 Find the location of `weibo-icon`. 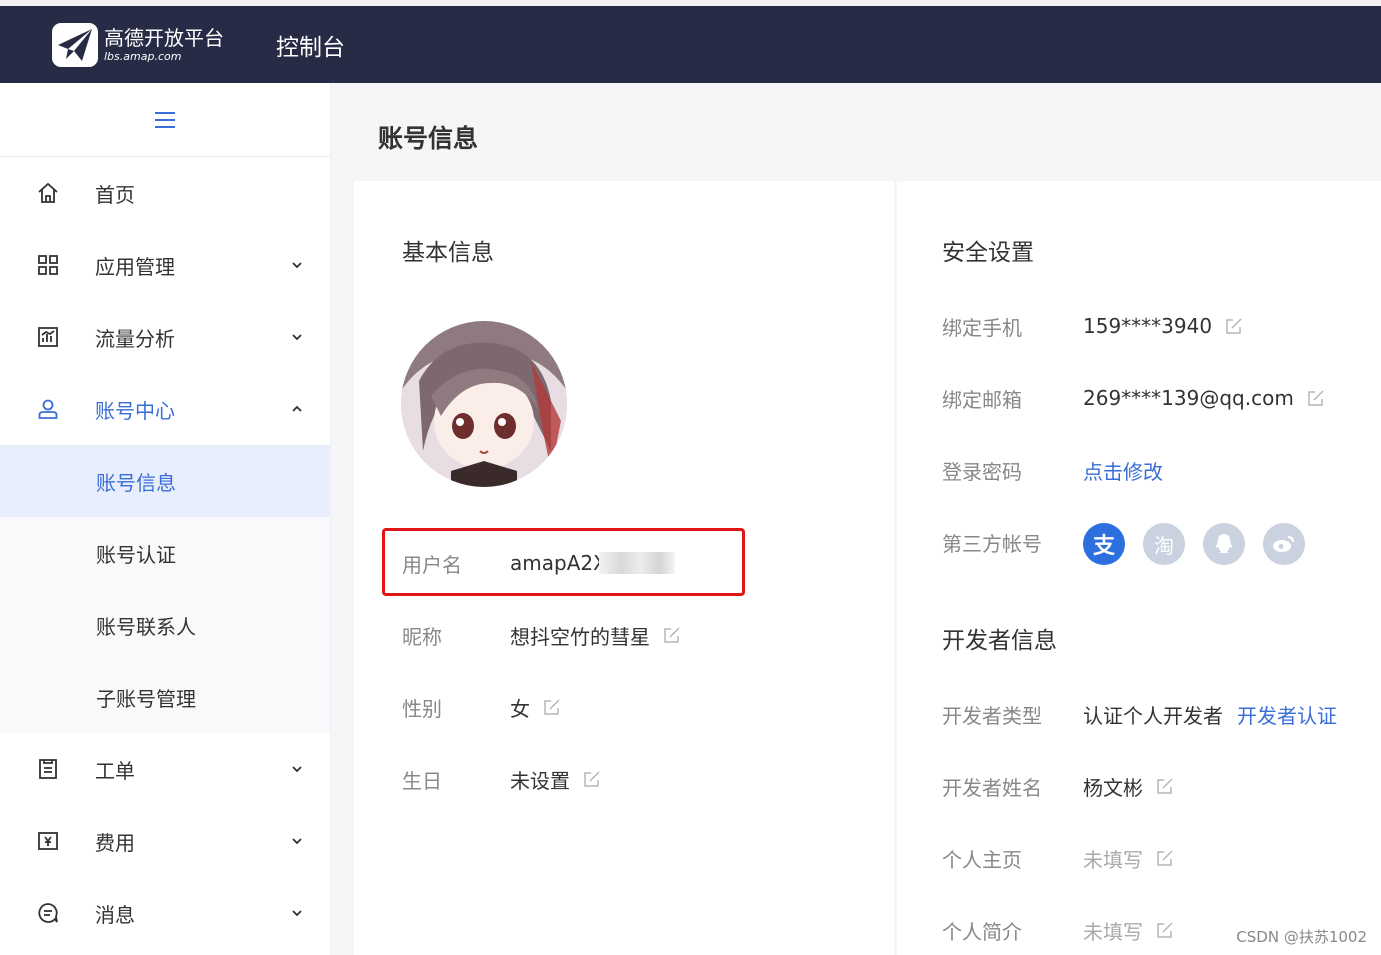

weibo-icon is located at coordinates (1284, 544).